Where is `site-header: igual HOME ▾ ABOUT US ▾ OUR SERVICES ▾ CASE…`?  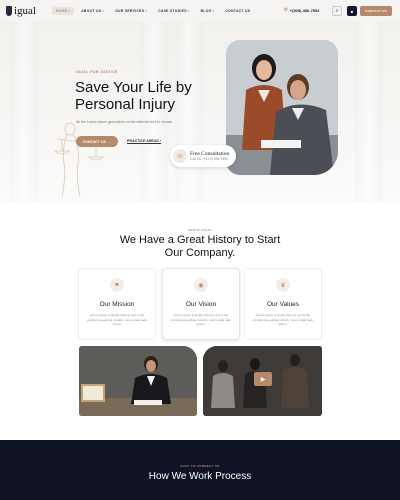 site-header: igual HOME ▾ ABOUT US ▾ OUR SERVICES ▾ CASE… is located at coordinates (200, 11).